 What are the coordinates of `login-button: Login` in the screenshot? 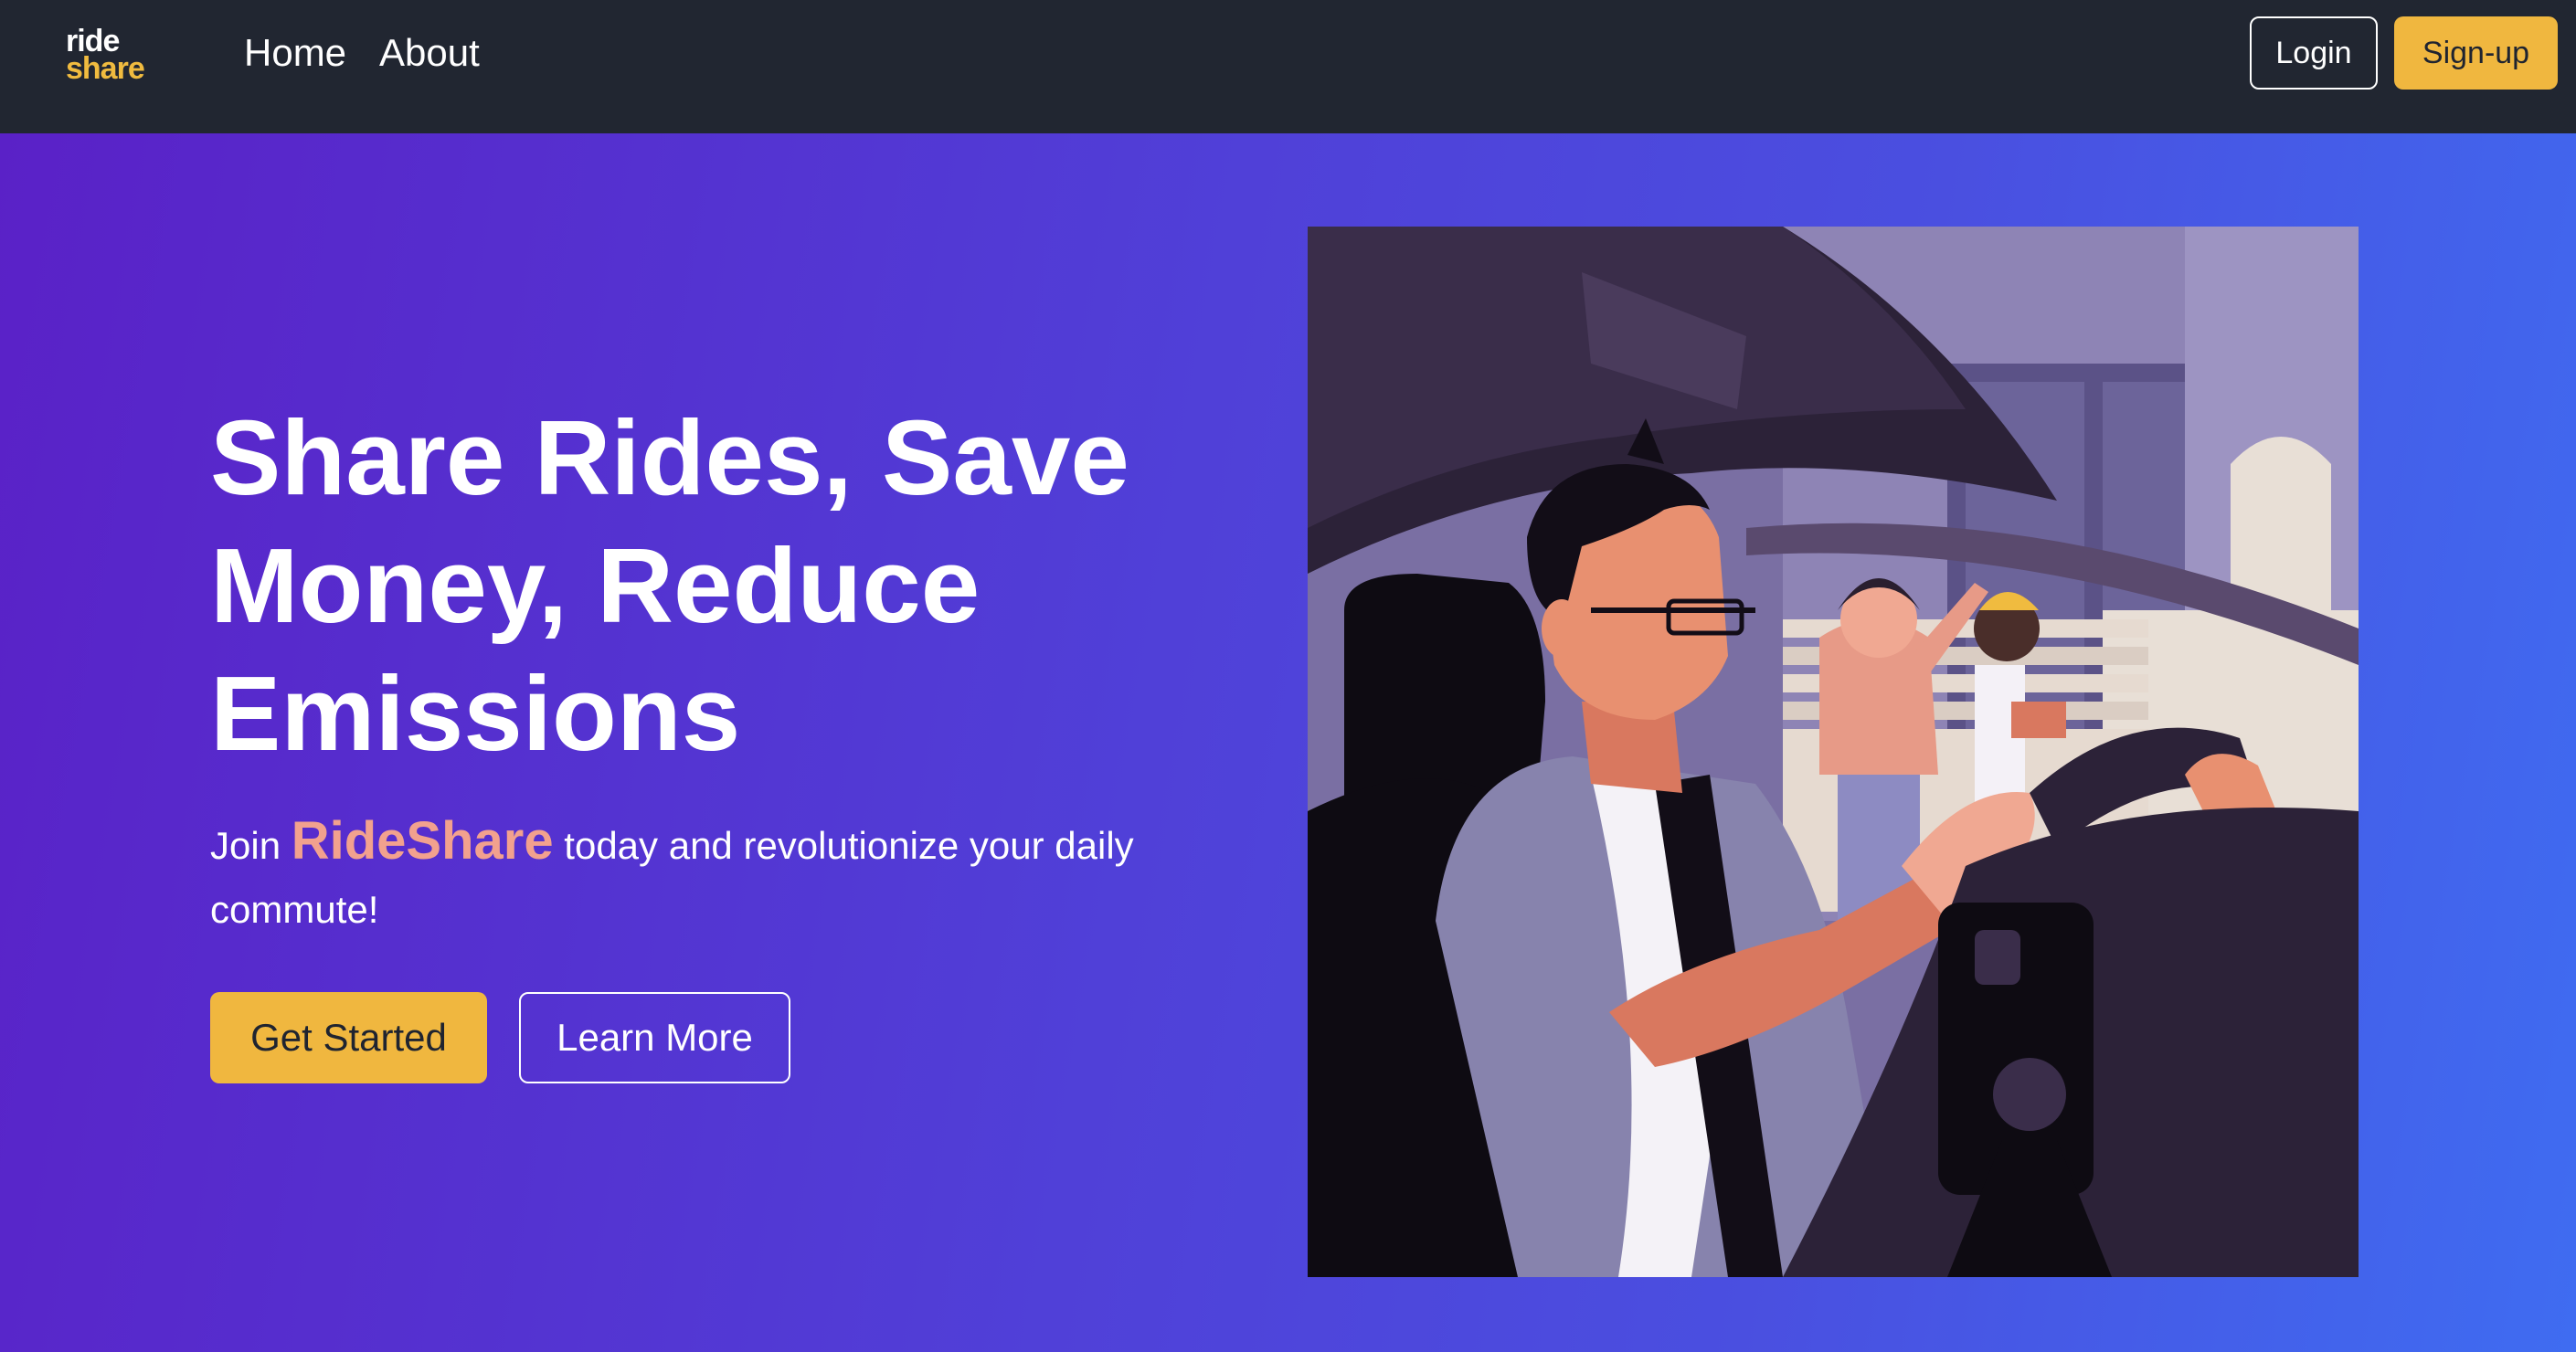 It's located at (2314, 53).